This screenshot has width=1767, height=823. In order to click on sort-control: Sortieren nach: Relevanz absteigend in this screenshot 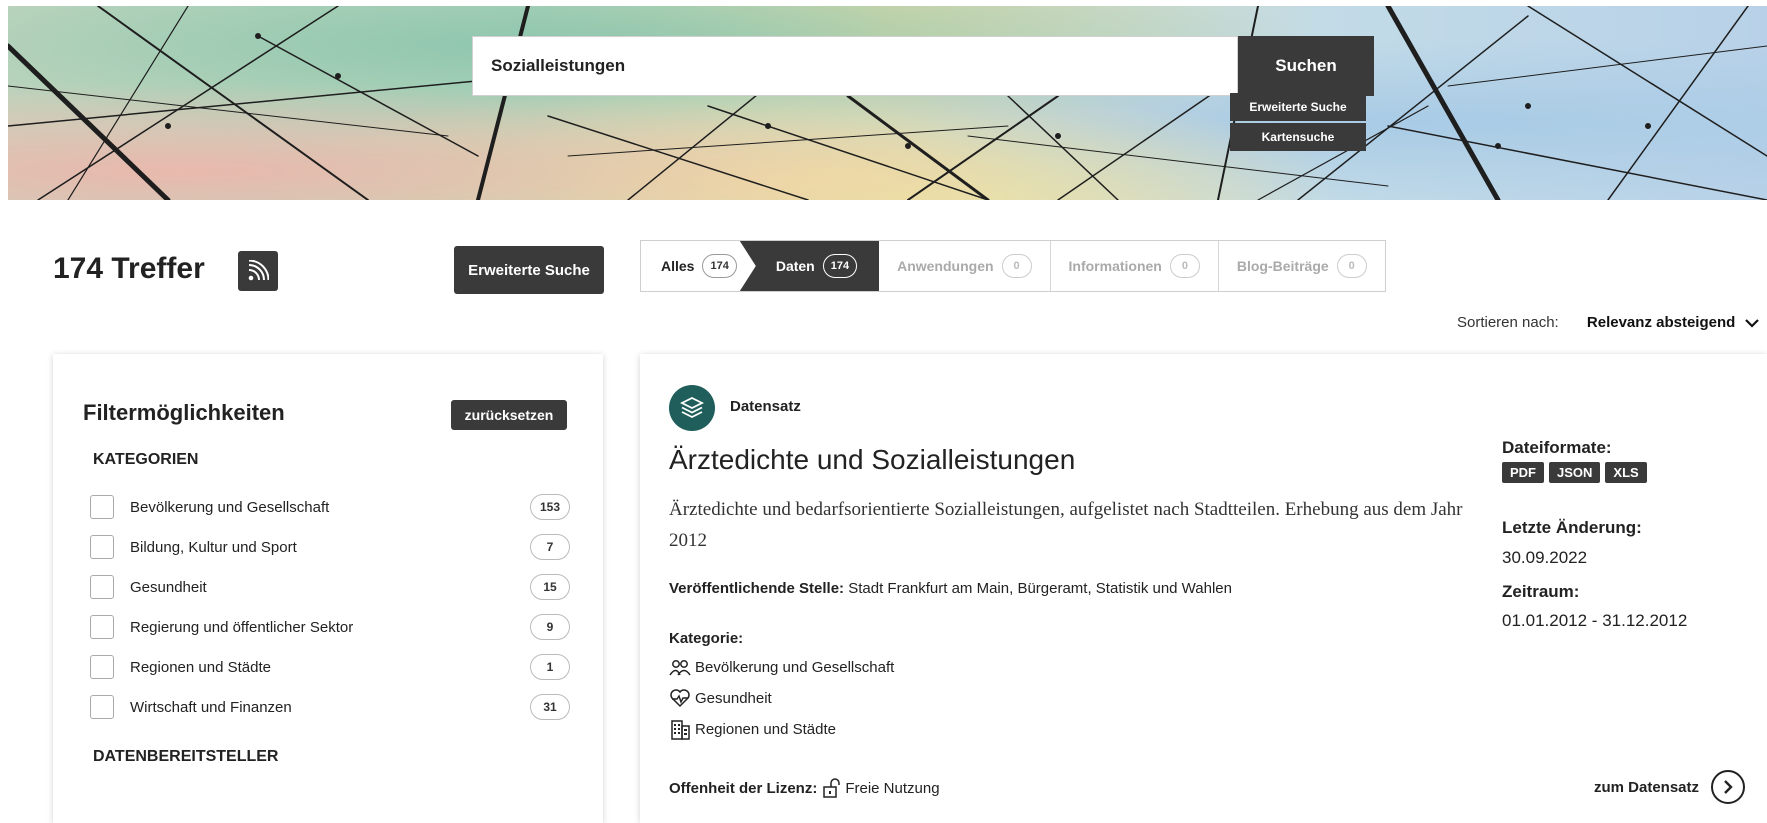, I will do `click(1608, 322)`.